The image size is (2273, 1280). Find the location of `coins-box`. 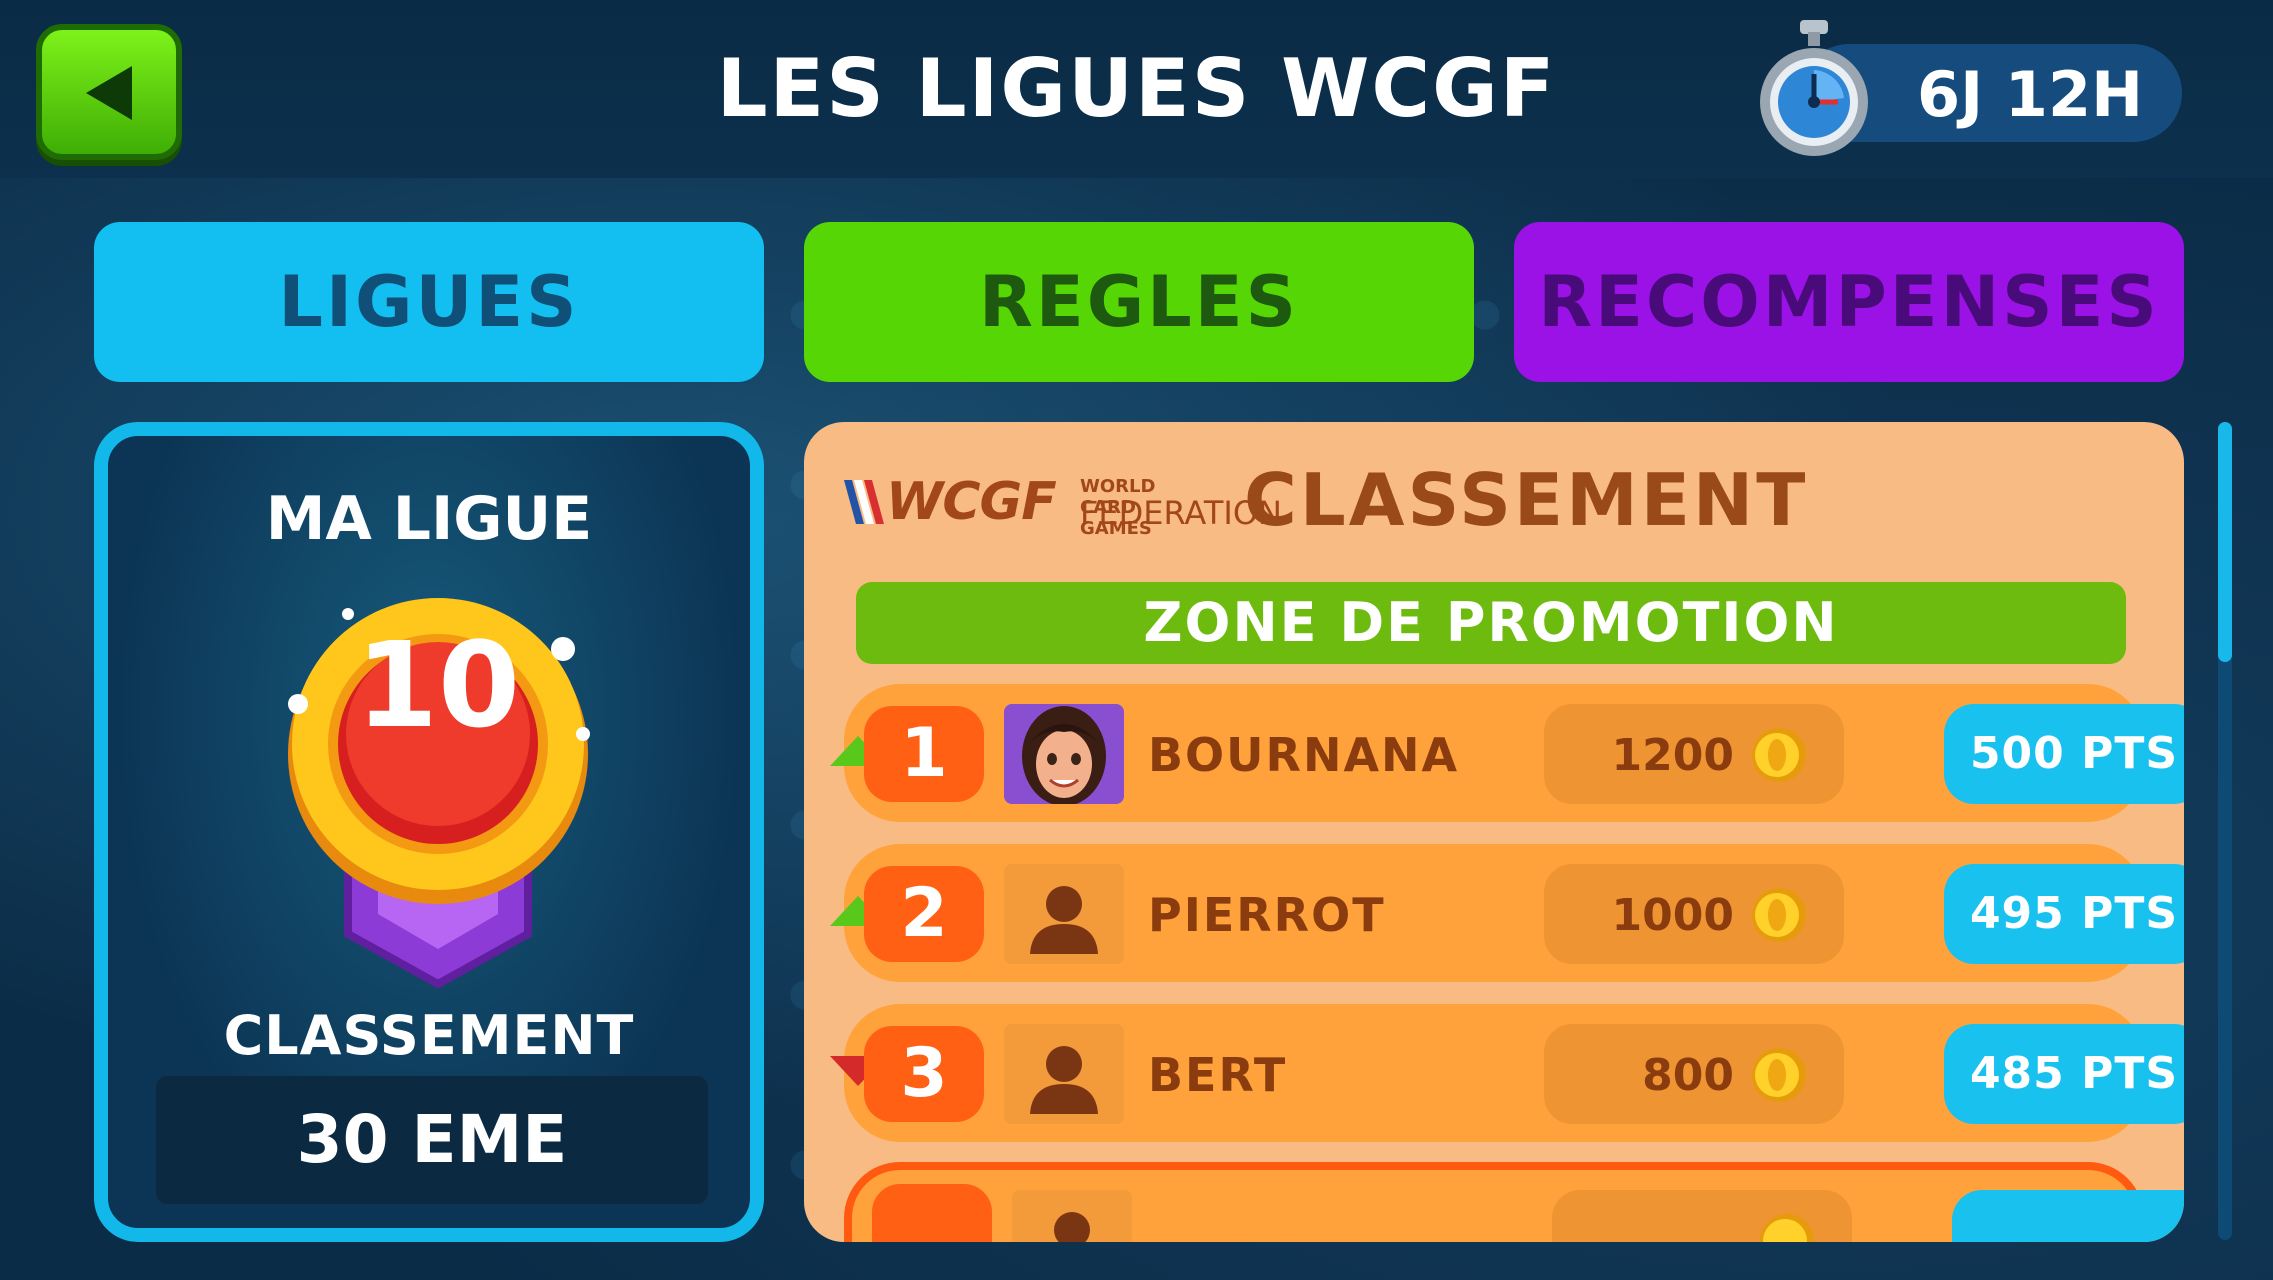

coins-box is located at coordinates (1702, 1216).